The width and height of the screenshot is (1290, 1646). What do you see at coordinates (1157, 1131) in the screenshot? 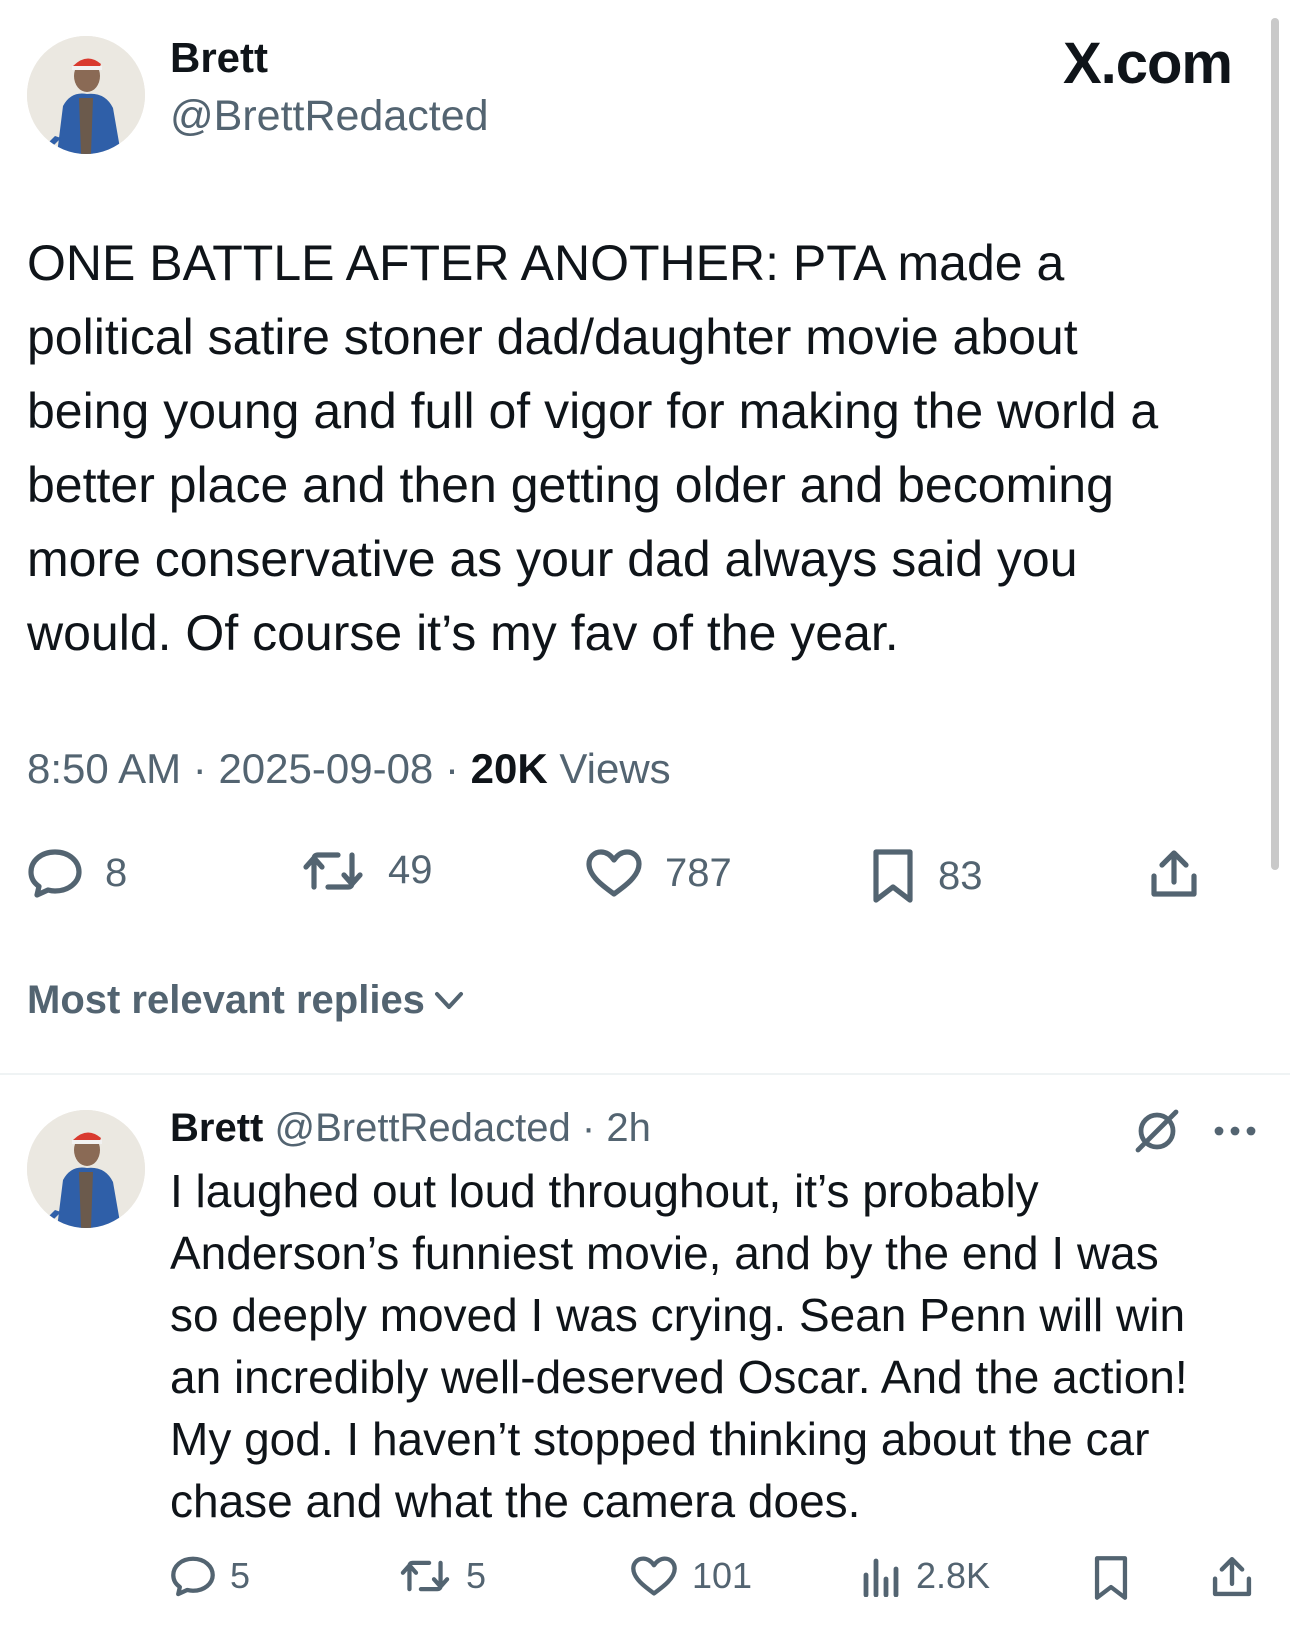
I see `grok-icon` at bounding box center [1157, 1131].